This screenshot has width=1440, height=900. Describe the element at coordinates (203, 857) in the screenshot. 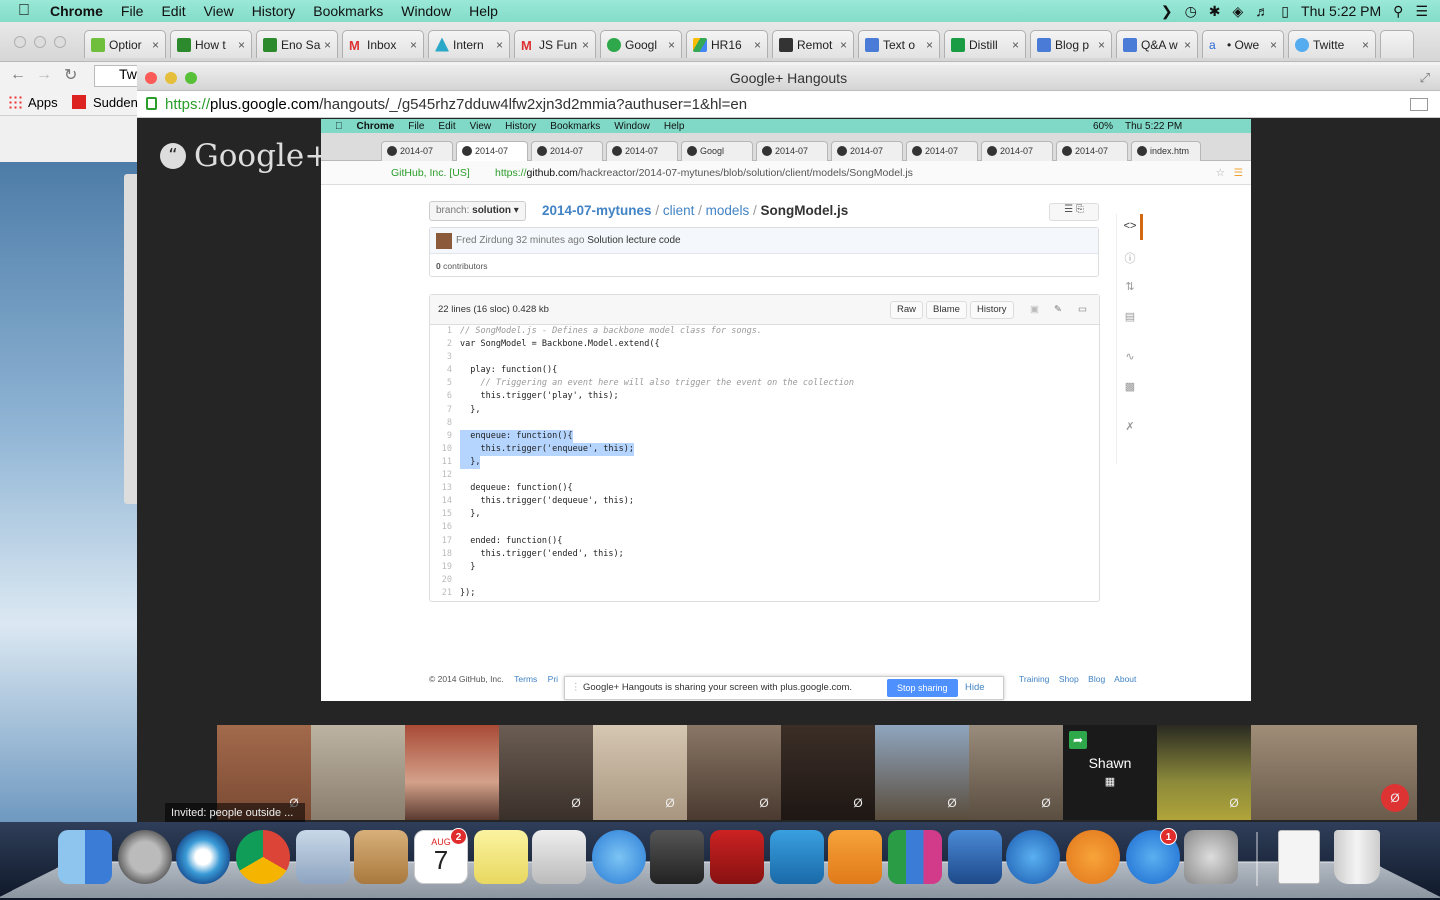

I see `safari-icon` at that location.